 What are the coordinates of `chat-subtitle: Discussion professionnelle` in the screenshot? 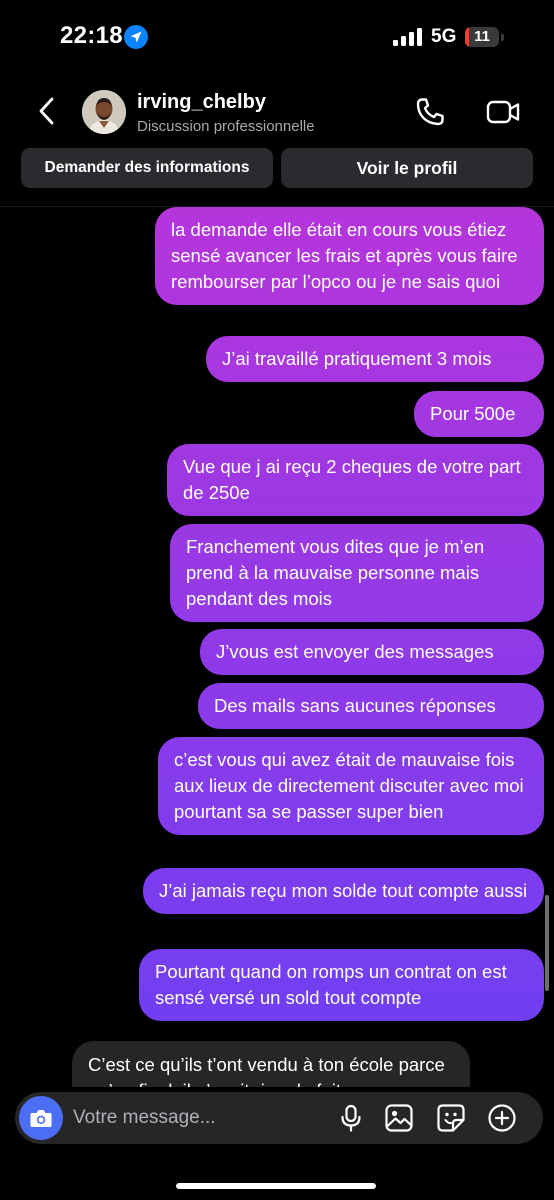 It's located at (226, 126).